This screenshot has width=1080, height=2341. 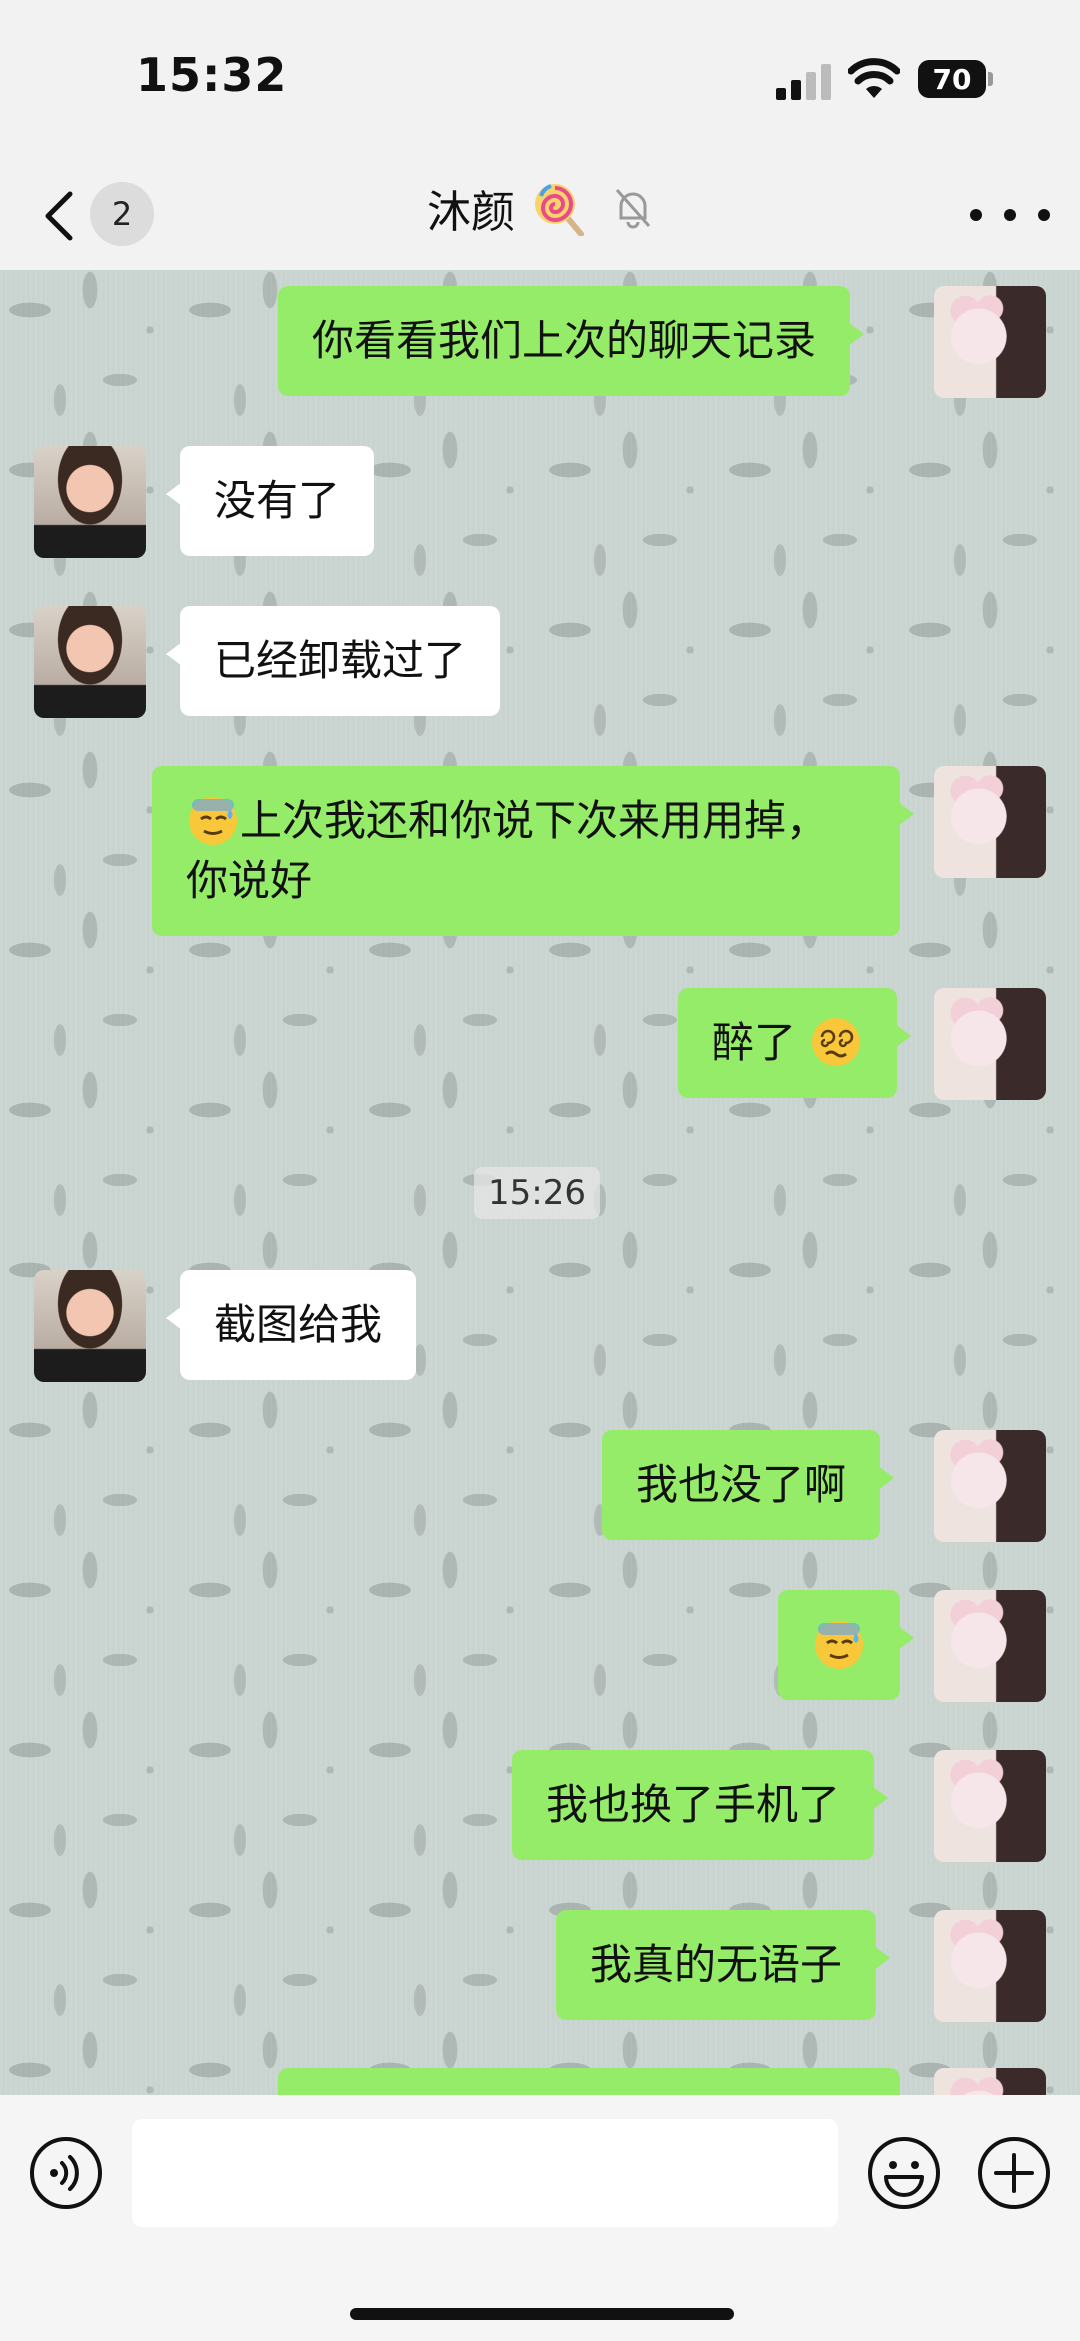 I want to click on emoji-icon, so click(x=904, y=2173).